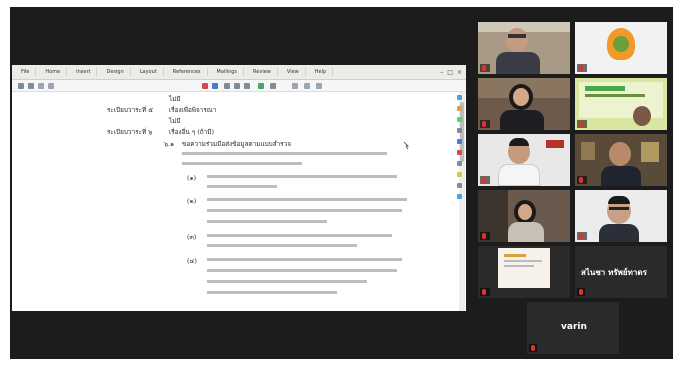  Describe the element at coordinates (53, 72) in the screenshot. I see `tab-home: Home` at that location.